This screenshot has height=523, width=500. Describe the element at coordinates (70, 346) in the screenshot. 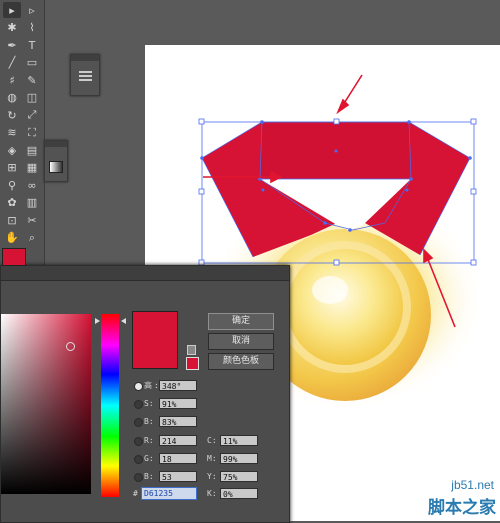

I see `color-field-cursor` at that location.